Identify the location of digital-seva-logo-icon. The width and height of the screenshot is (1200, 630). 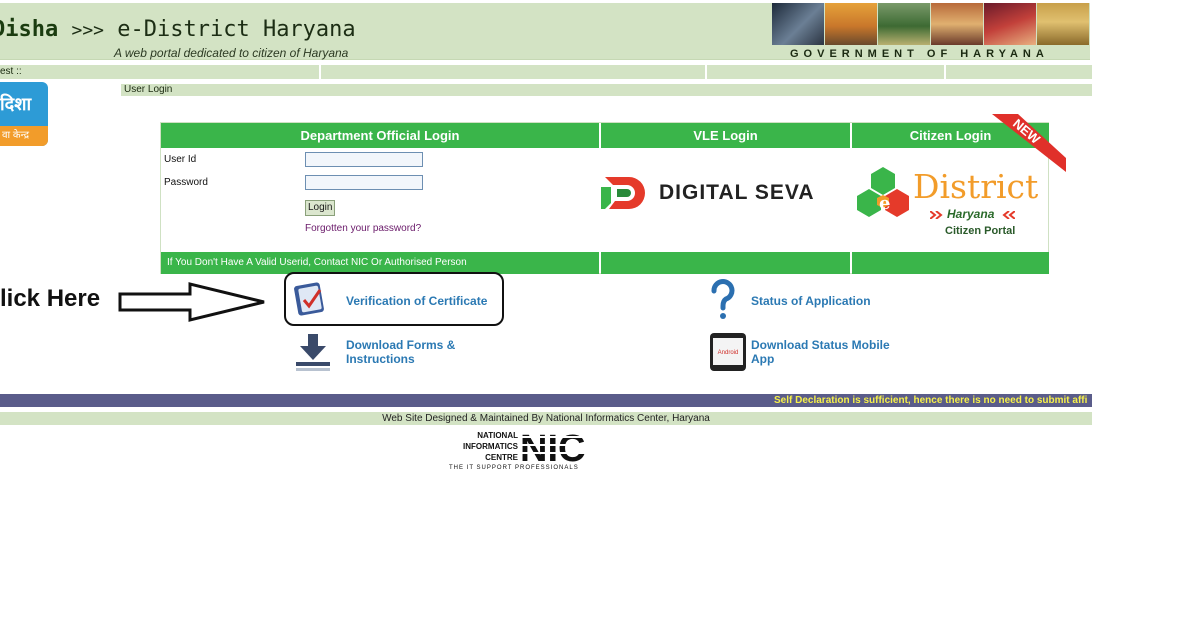
(623, 193).